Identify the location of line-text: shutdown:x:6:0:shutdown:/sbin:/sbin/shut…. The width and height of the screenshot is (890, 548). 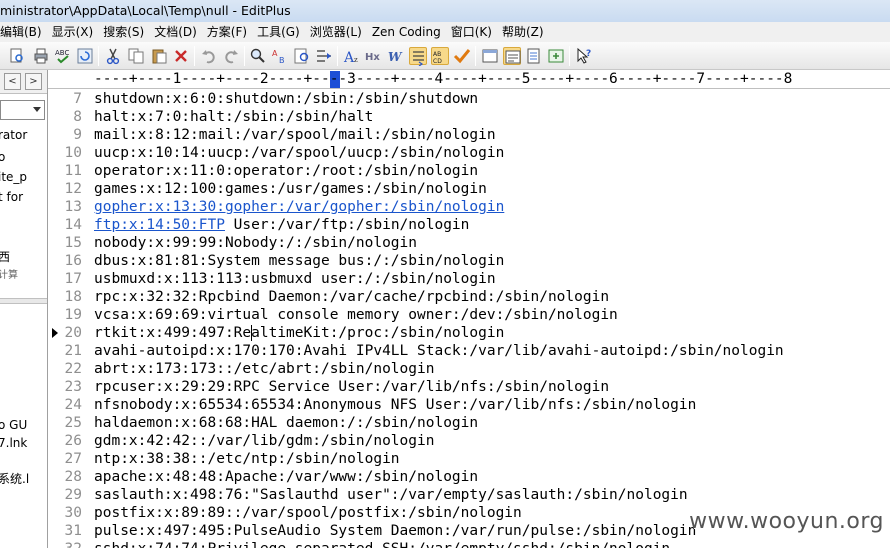
(286, 99).